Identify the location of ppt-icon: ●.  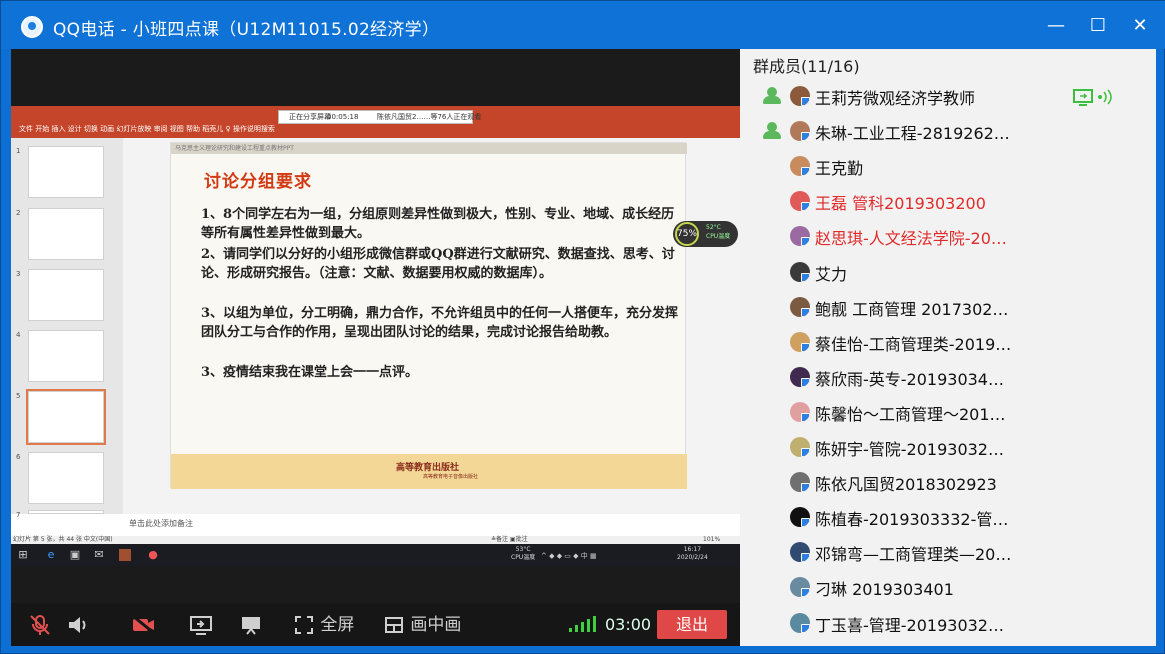
(153, 555).